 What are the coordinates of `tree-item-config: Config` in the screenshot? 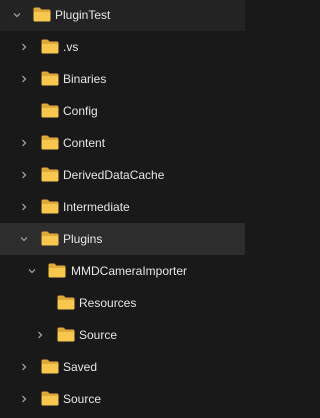 It's located at (122, 111).